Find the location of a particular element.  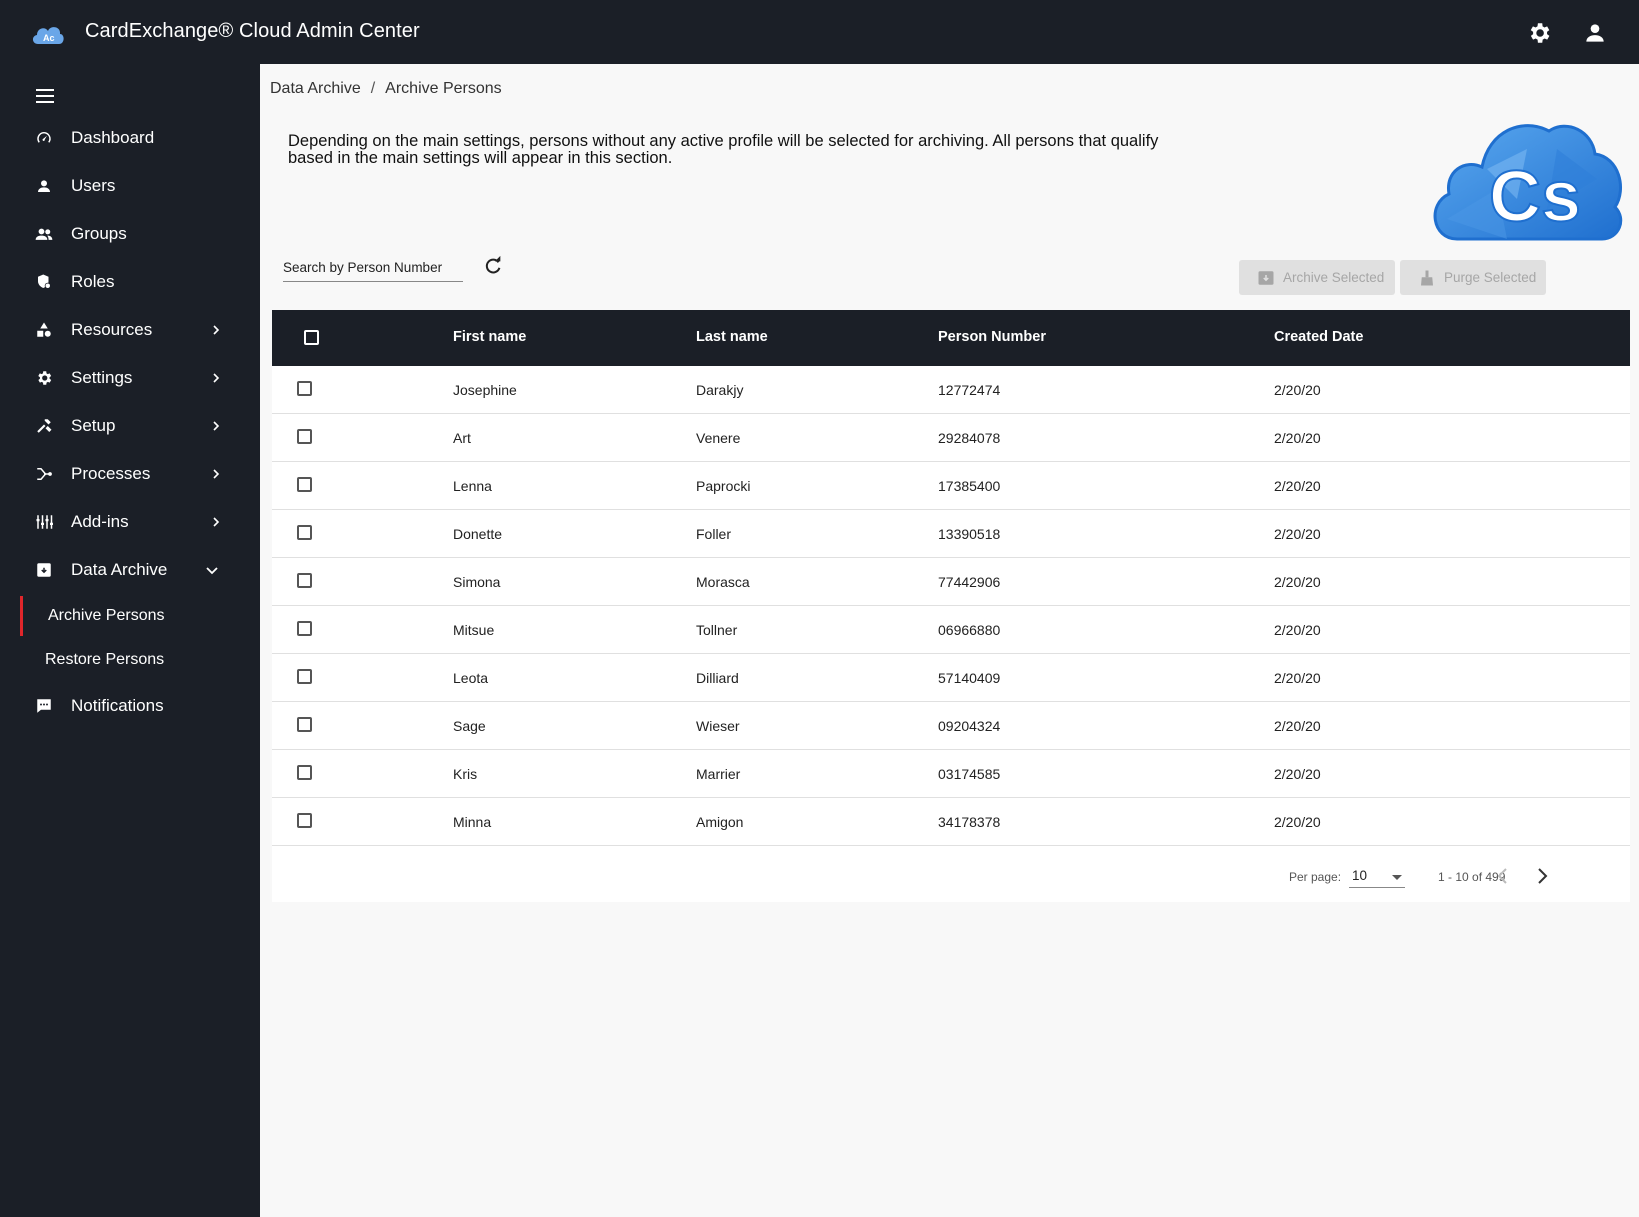

sidebar-item-addins: Add-ins is located at coordinates (130, 522).